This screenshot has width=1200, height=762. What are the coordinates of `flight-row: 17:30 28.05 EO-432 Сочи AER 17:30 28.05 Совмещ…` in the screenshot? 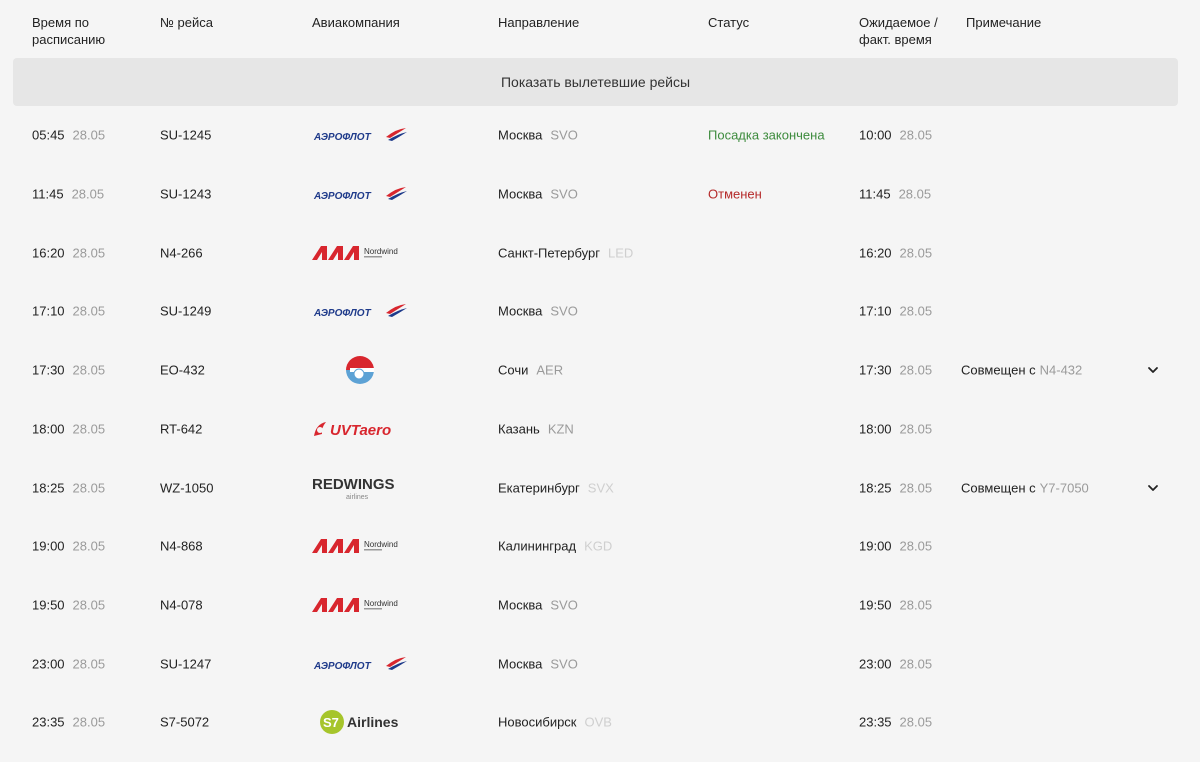 It's located at (600, 370).